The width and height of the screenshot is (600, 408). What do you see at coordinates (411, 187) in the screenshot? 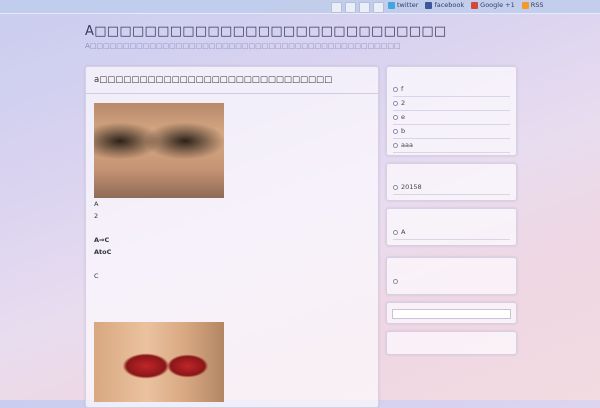
I see `sidebar-item-label: 20158` at bounding box center [411, 187].